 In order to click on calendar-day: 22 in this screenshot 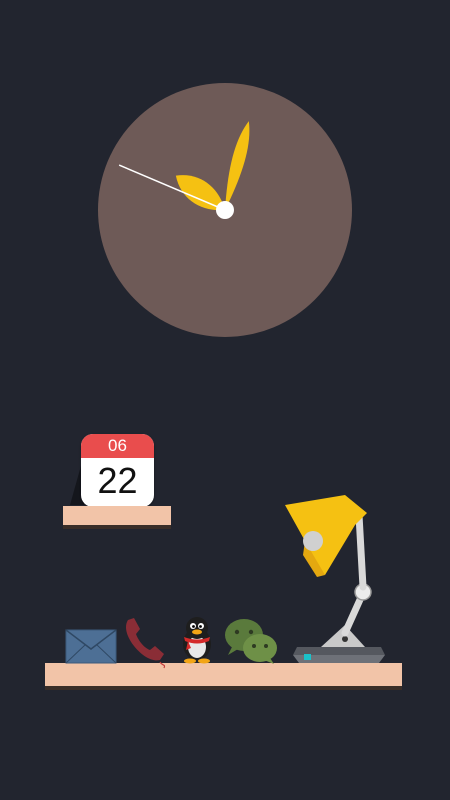, I will do `click(117, 480)`.